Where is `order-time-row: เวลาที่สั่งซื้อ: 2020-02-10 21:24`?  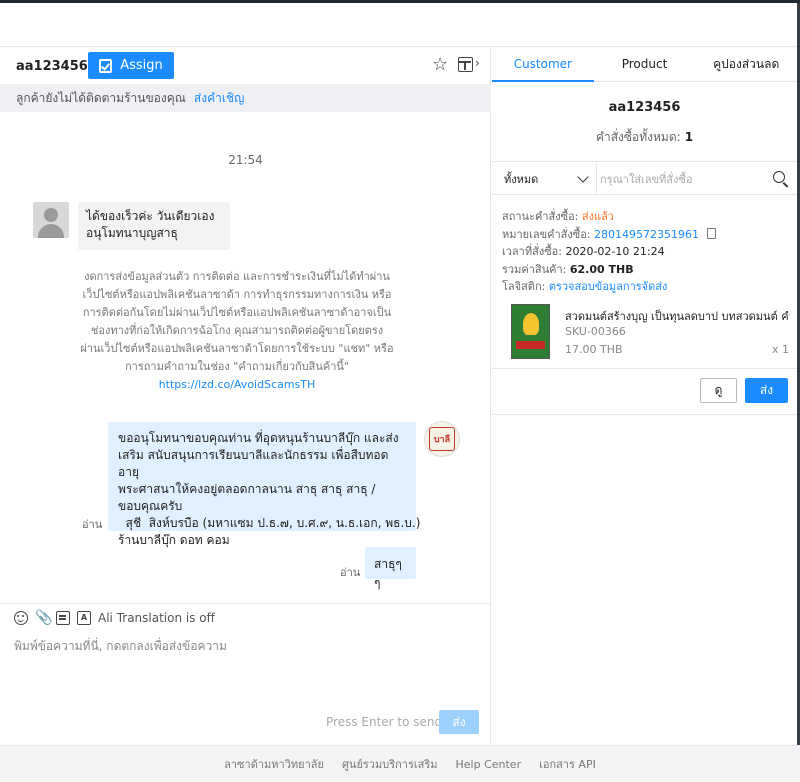
order-time-row: เวลาที่สั่งซื้อ: 2020-02-10 21:24 is located at coordinates (583, 251).